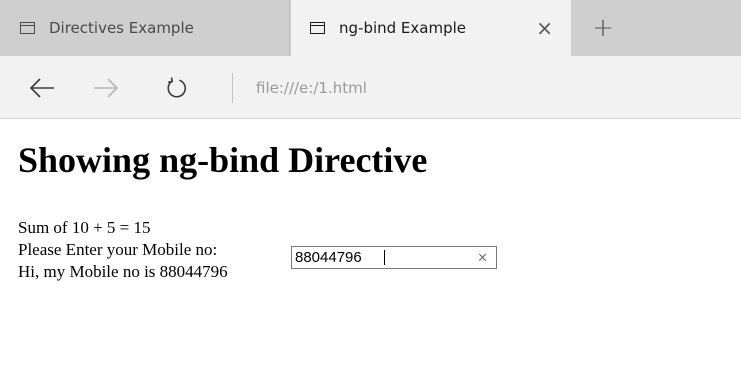  I want to click on mobile-field: ×, so click(394, 257).